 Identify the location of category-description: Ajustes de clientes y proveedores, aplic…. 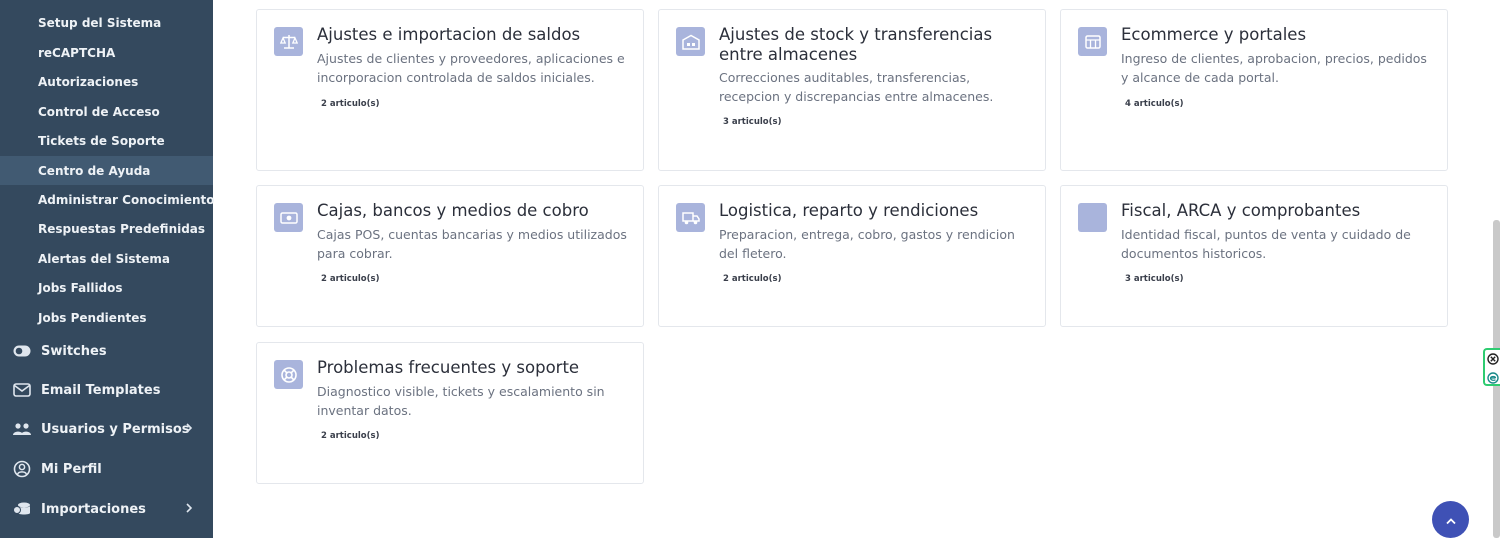
(471, 68).